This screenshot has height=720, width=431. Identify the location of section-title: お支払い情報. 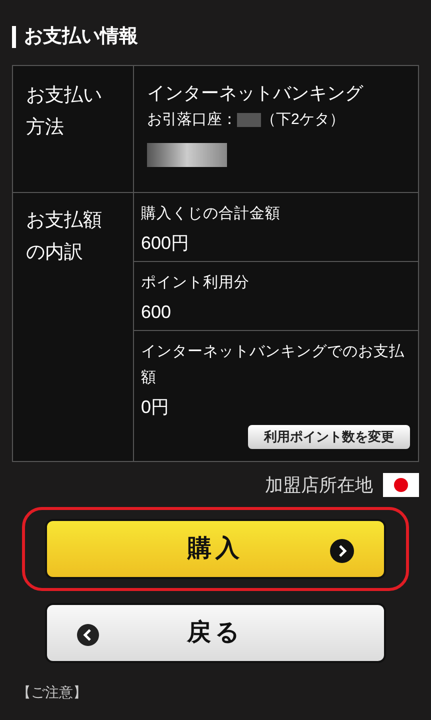
(81, 37).